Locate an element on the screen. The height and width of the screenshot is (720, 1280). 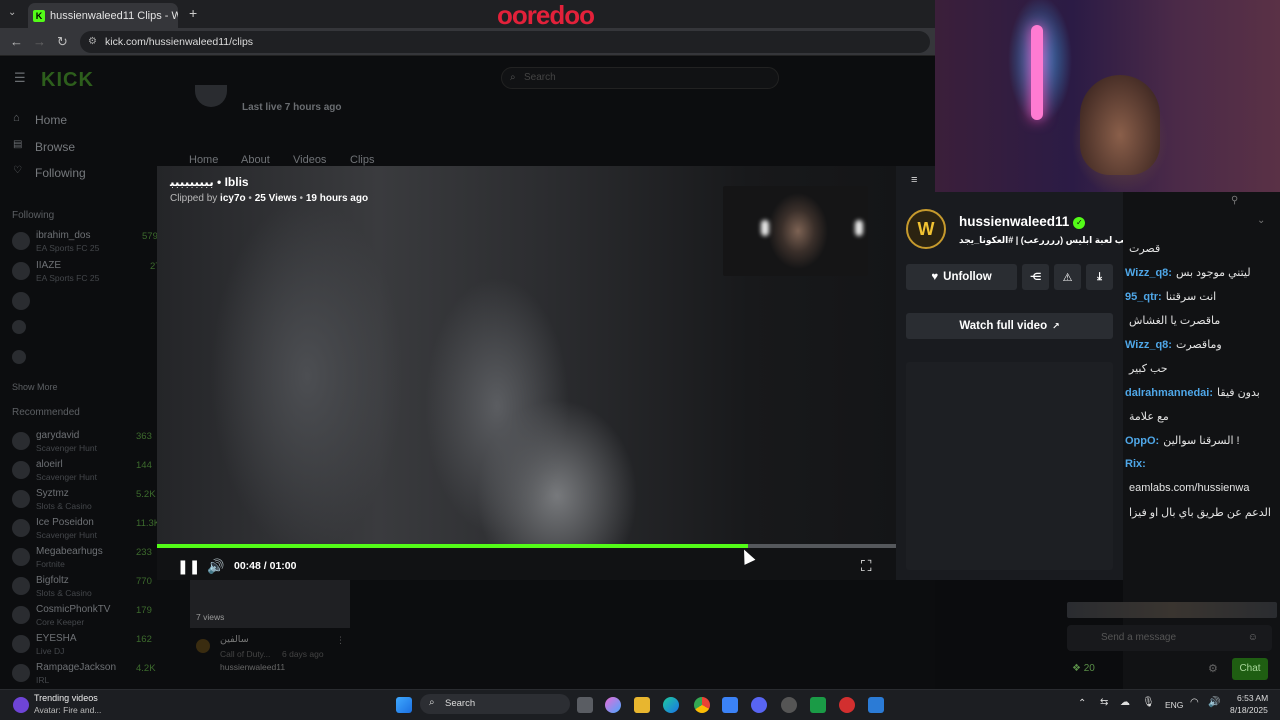
more-options-icon: ⋮ is located at coordinates (340, 640).